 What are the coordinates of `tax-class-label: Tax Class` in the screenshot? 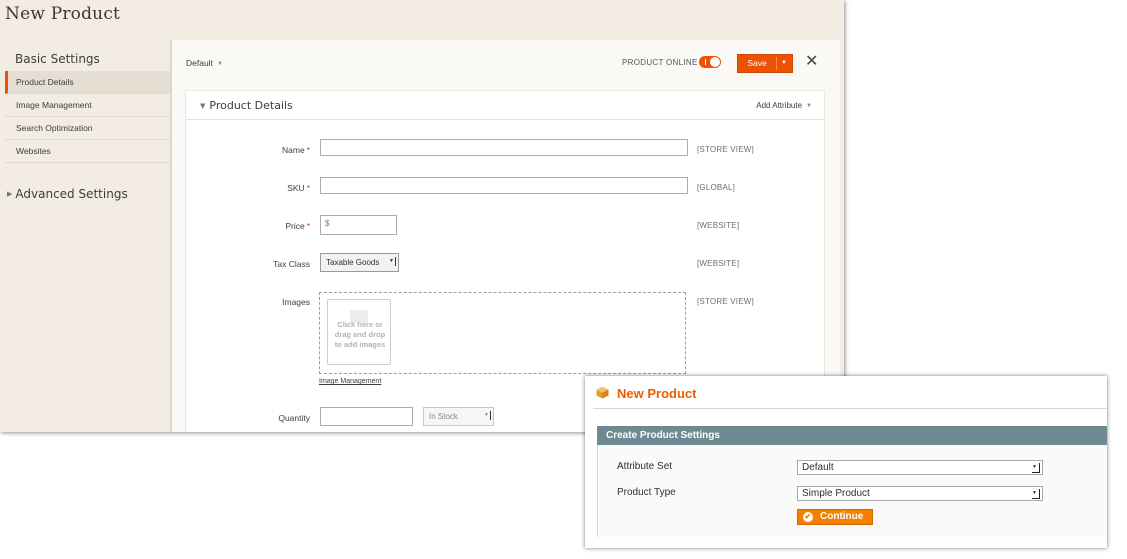 It's located at (291, 264).